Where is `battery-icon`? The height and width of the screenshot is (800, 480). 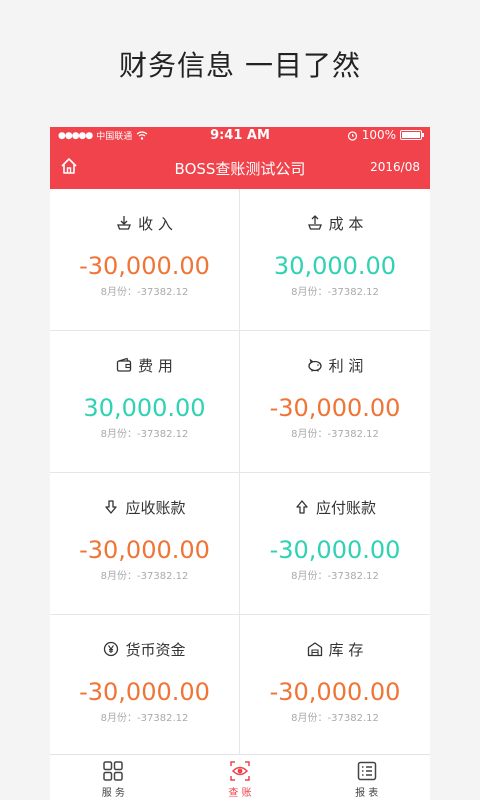
battery-icon is located at coordinates (412, 135).